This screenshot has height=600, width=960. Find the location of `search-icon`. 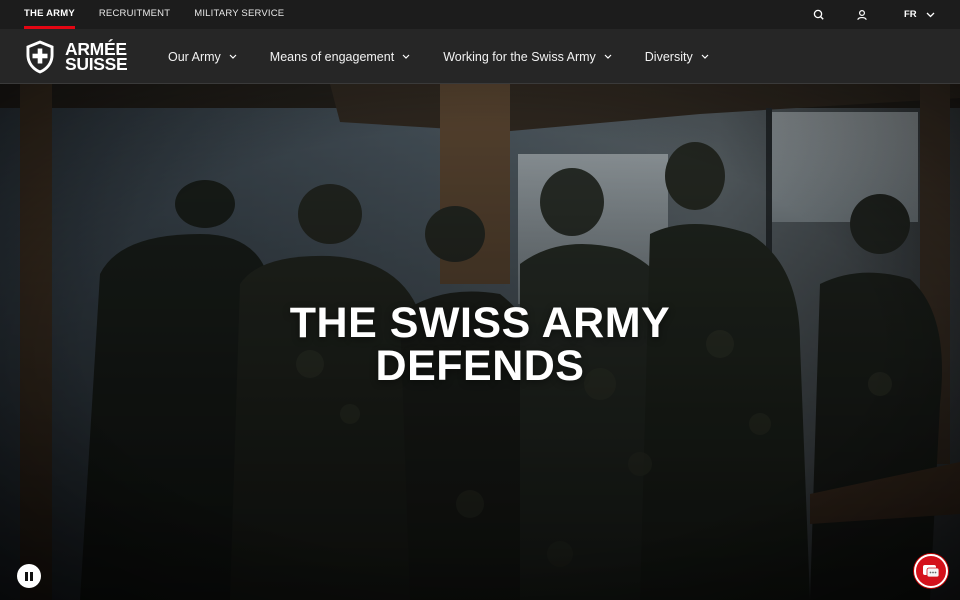

search-icon is located at coordinates (819, 15).